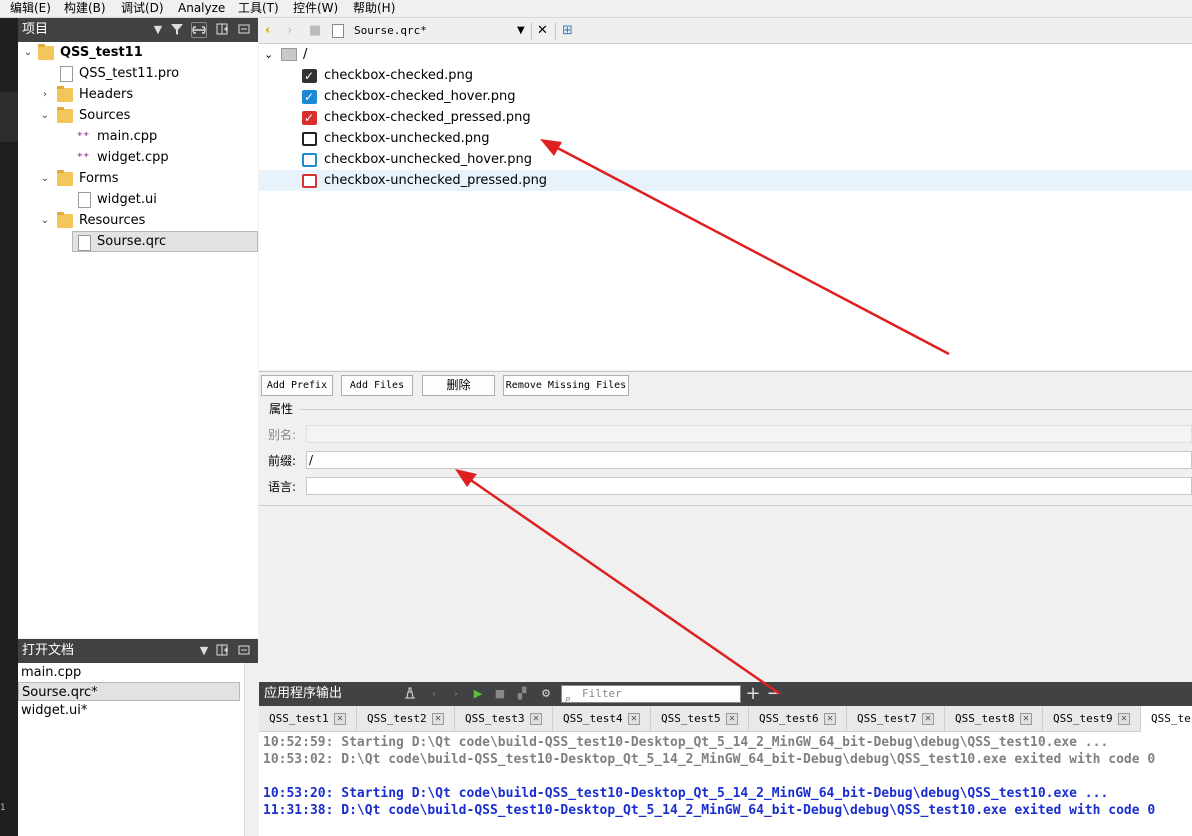 Image resolution: width=1192 pixels, height=836 pixels. Describe the element at coordinates (46, 52) in the screenshot. I see `project-folder-icon` at that location.